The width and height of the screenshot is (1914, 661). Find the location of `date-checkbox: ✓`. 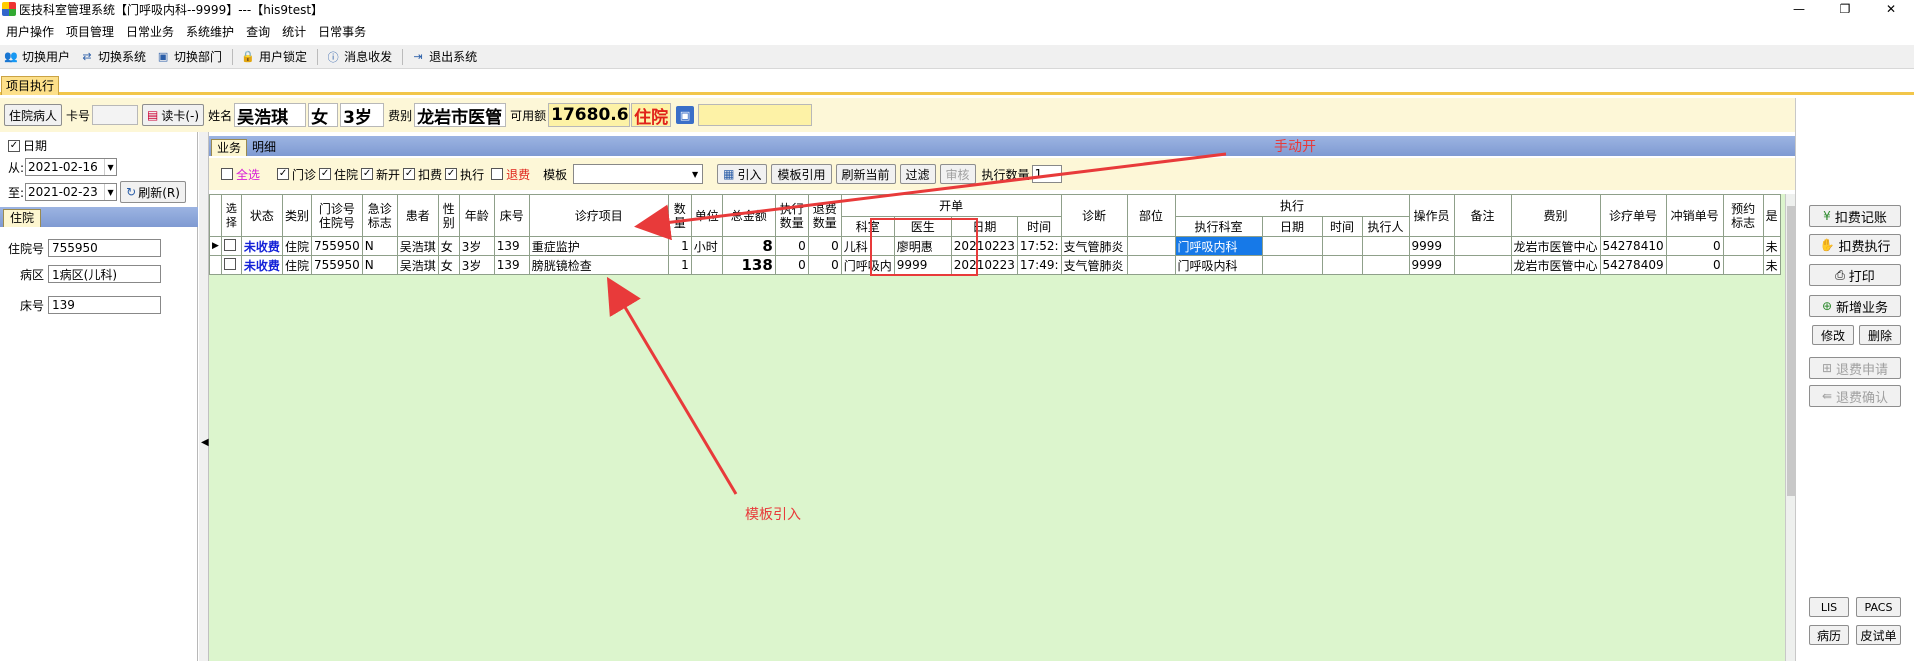

date-checkbox: ✓ is located at coordinates (14, 145).